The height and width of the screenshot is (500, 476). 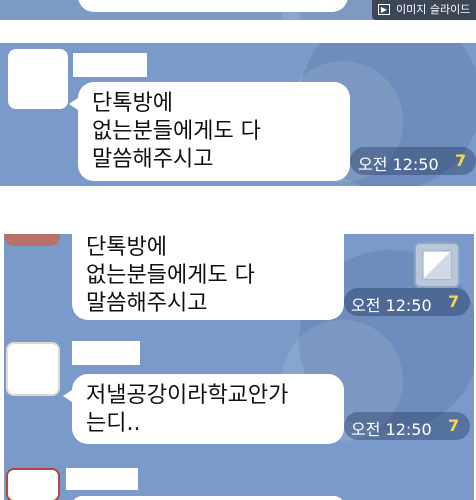 I want to click on image-placeholder-icon, so click(x=437, y=265).